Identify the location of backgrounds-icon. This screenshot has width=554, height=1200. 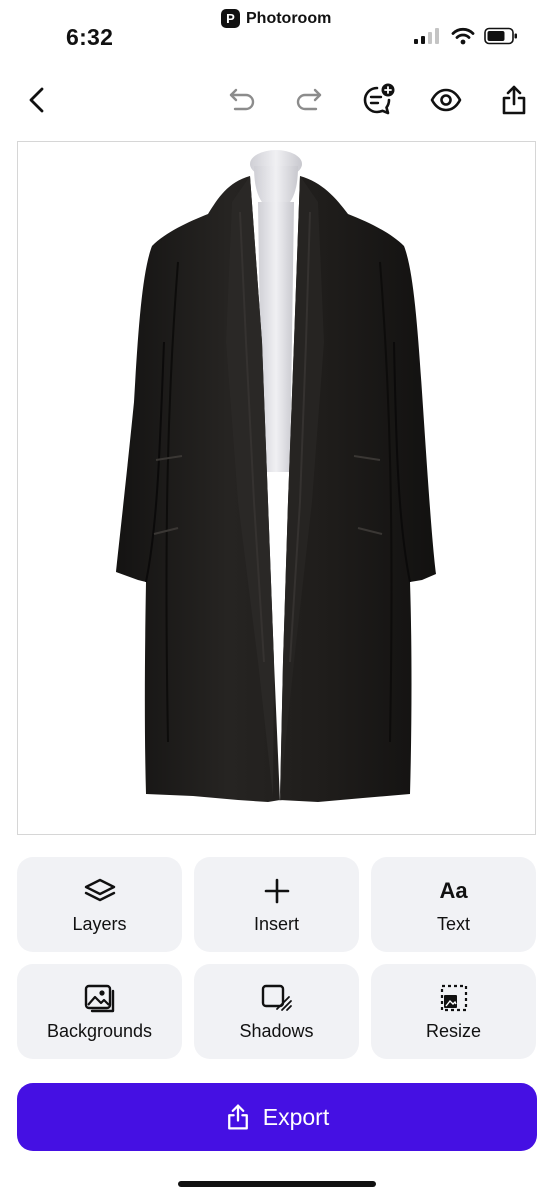
(99, 998).